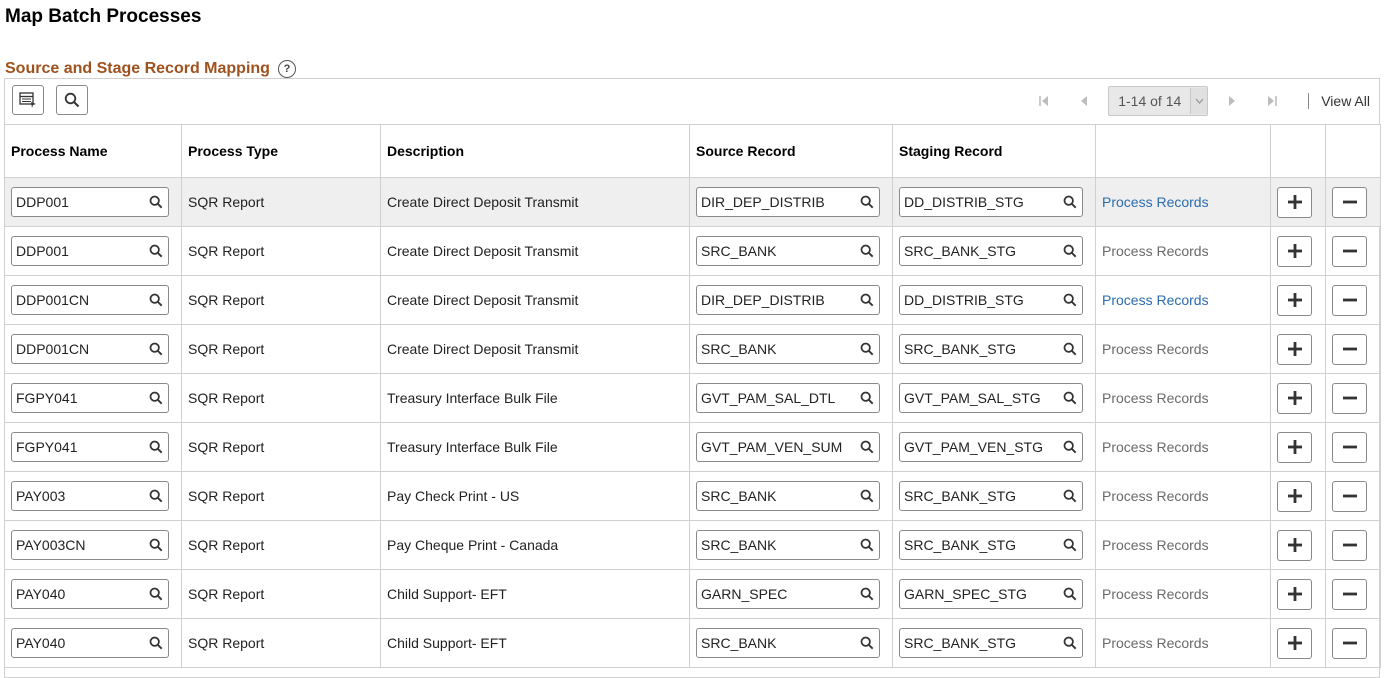 This screenshot has height=678, width=1386. What do you see at coordinates (1044, 101) in the screenshot?
I see `first-page-button` at bounding box center [1044, 101].